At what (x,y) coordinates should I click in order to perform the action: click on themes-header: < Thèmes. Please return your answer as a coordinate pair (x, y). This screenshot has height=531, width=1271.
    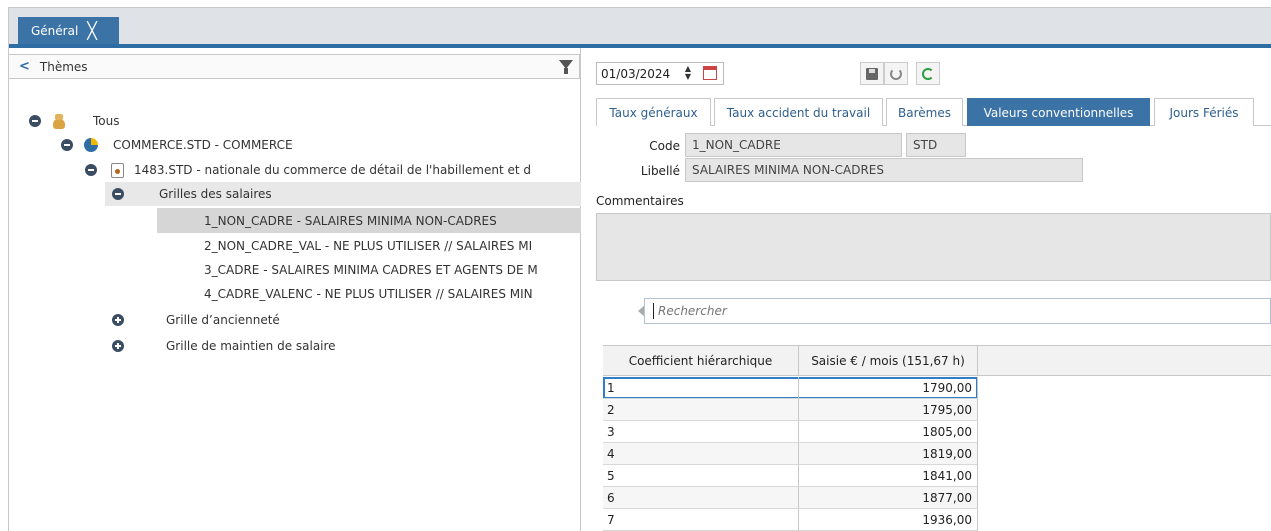
    Looking at the image, I should click on (294, 66).